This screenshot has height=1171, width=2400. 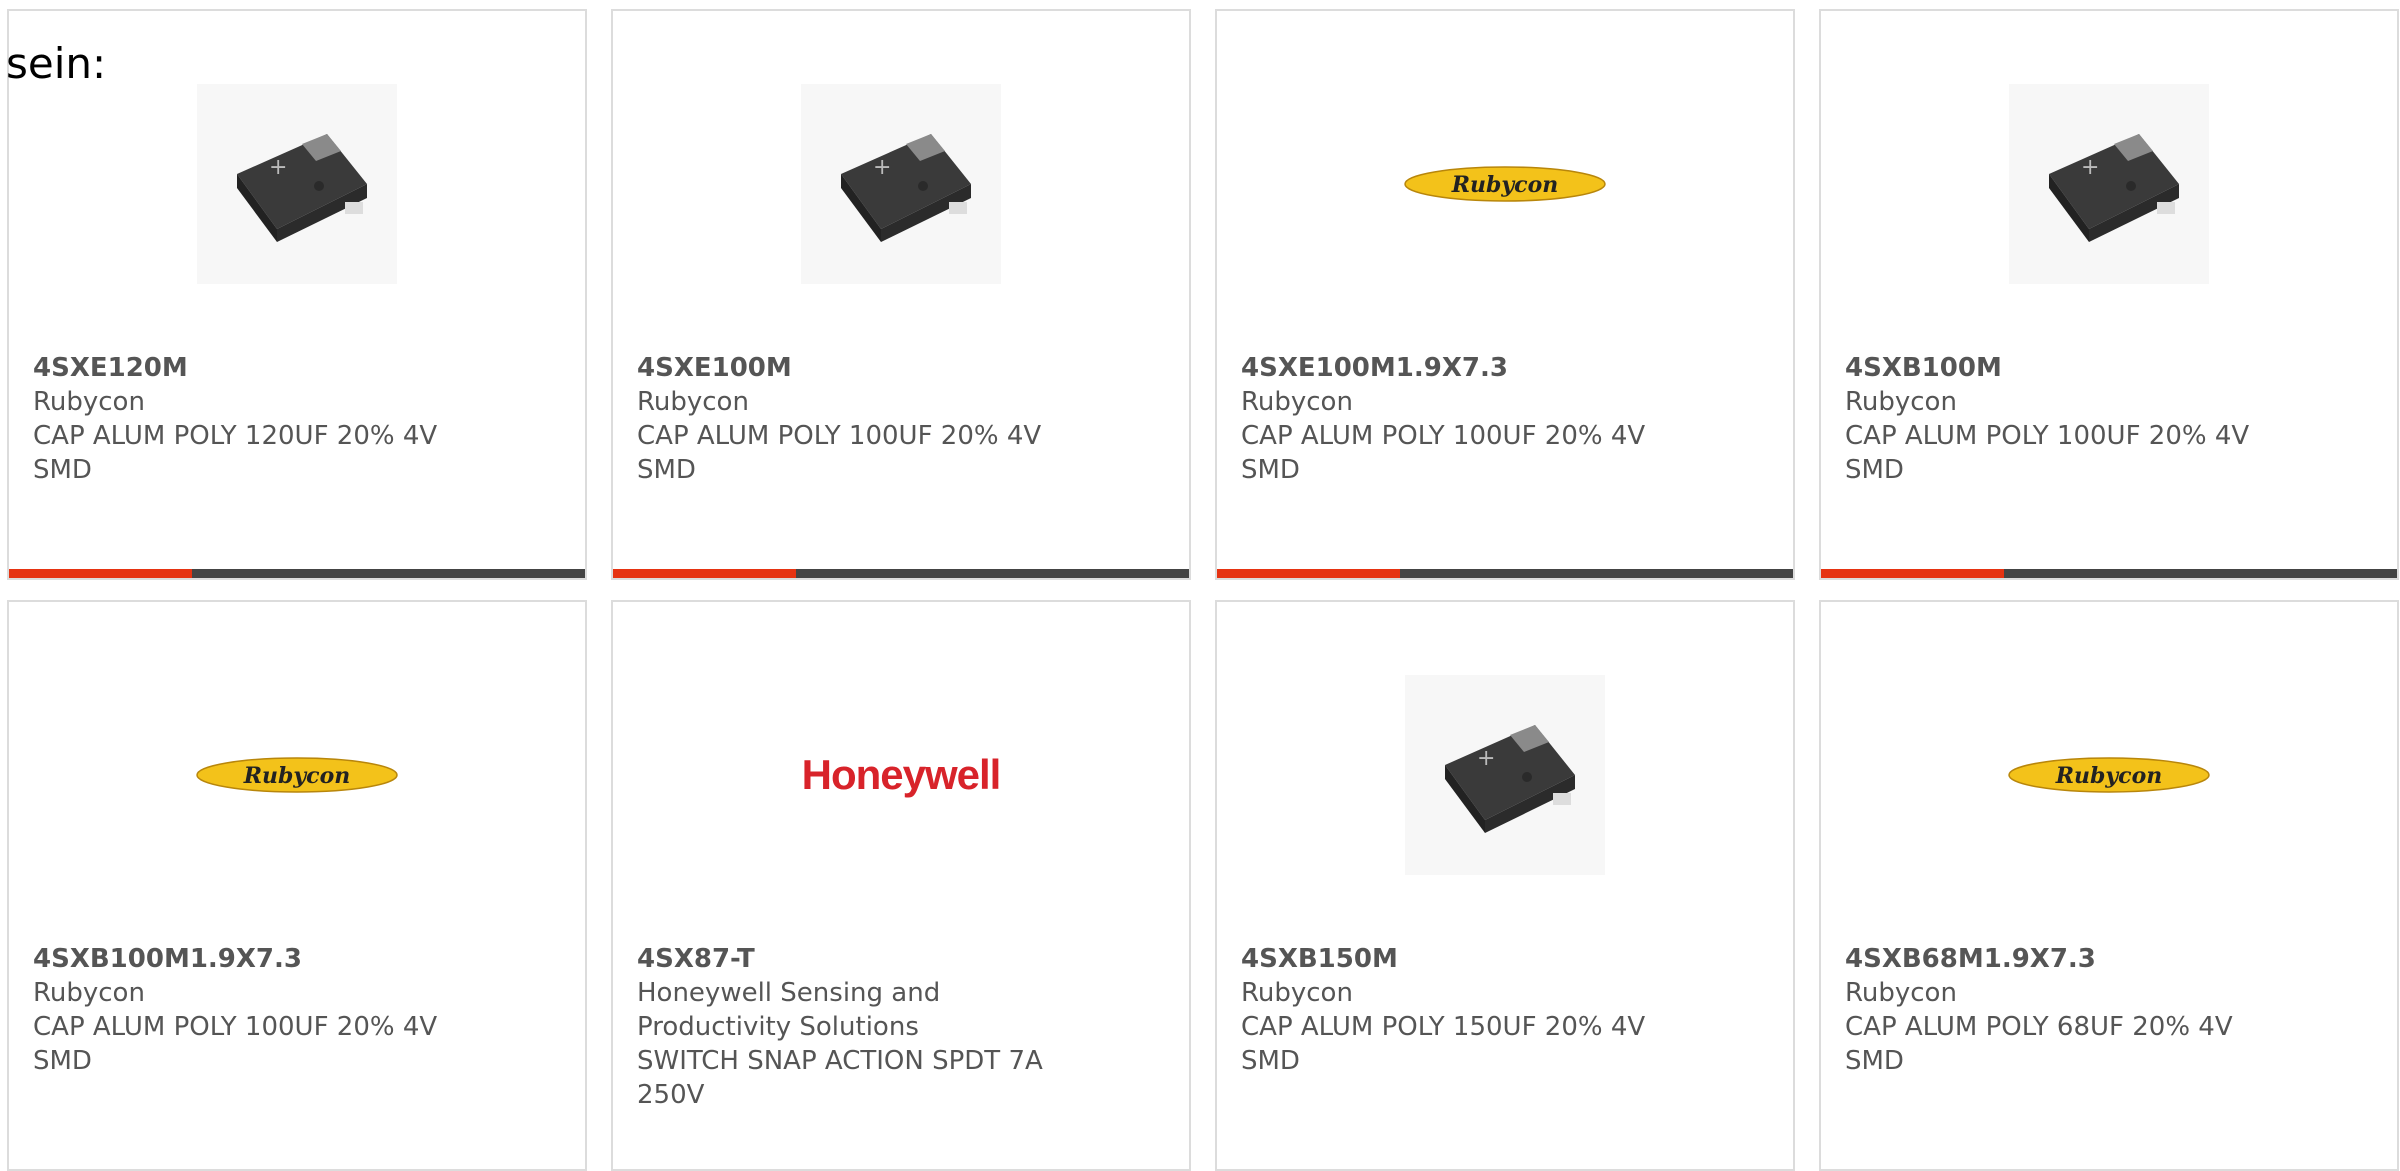 What do you see at coordinates (235, 453) in the screenshot?
I see `description: CAP ALUM POLY 120UF 20% 4V SMD` at bounding box center [235, 453].